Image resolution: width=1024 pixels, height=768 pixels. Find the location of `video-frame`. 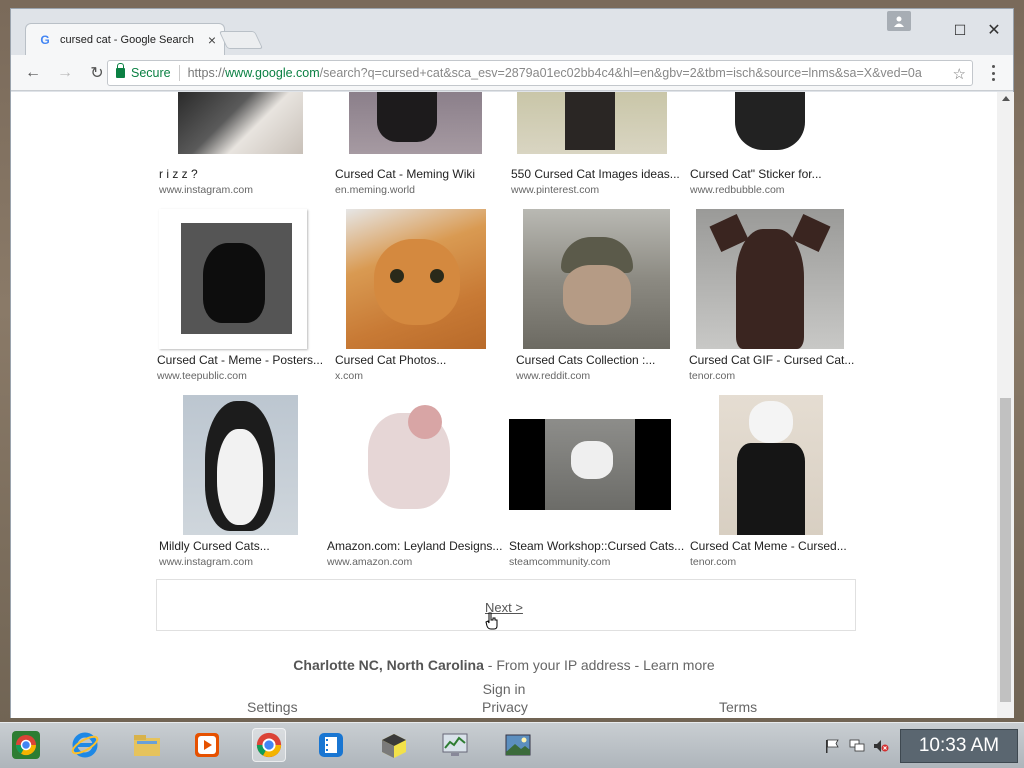

video-frame is located at coordinates (590, 464).